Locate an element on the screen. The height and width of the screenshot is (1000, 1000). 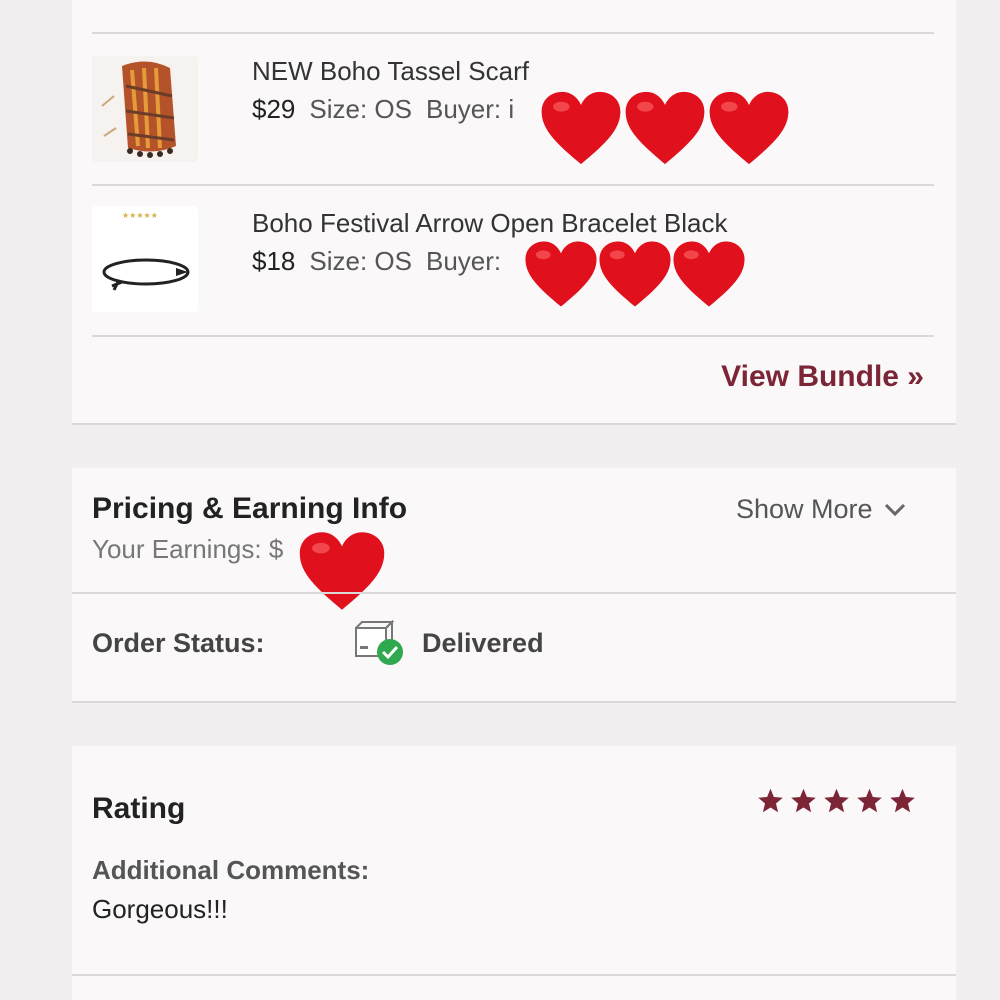
show-more-label: Show More is located at coordinates (804, 509).